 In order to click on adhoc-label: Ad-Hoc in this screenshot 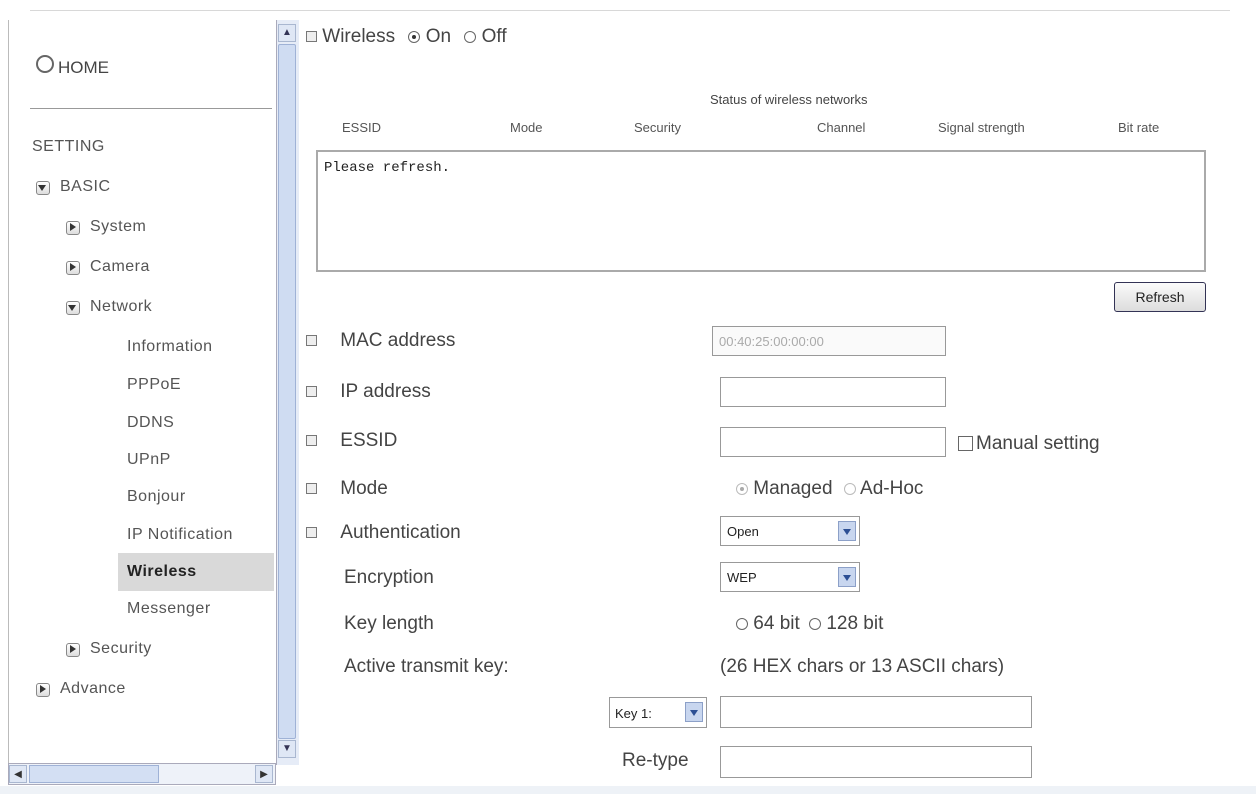, I will do `click(892, 488)`.